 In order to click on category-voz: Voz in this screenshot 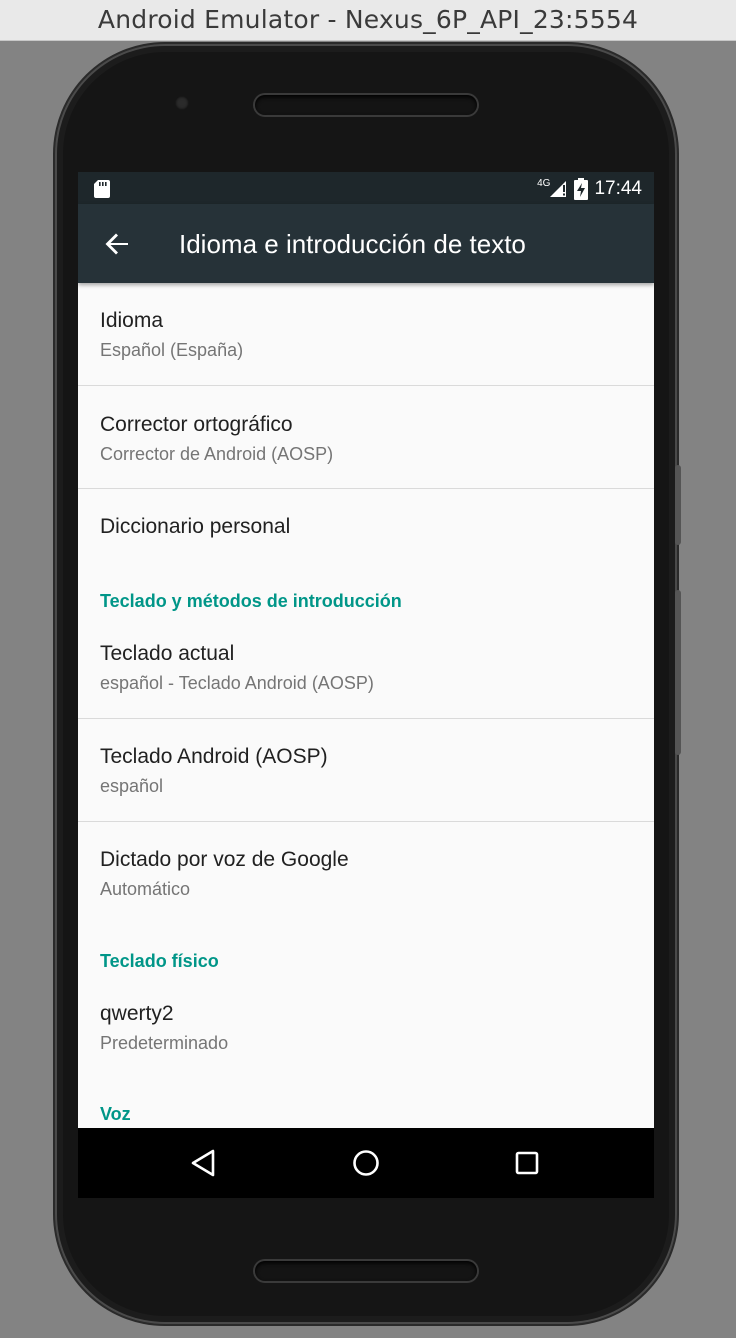, I will do `click(115, 1114)`.